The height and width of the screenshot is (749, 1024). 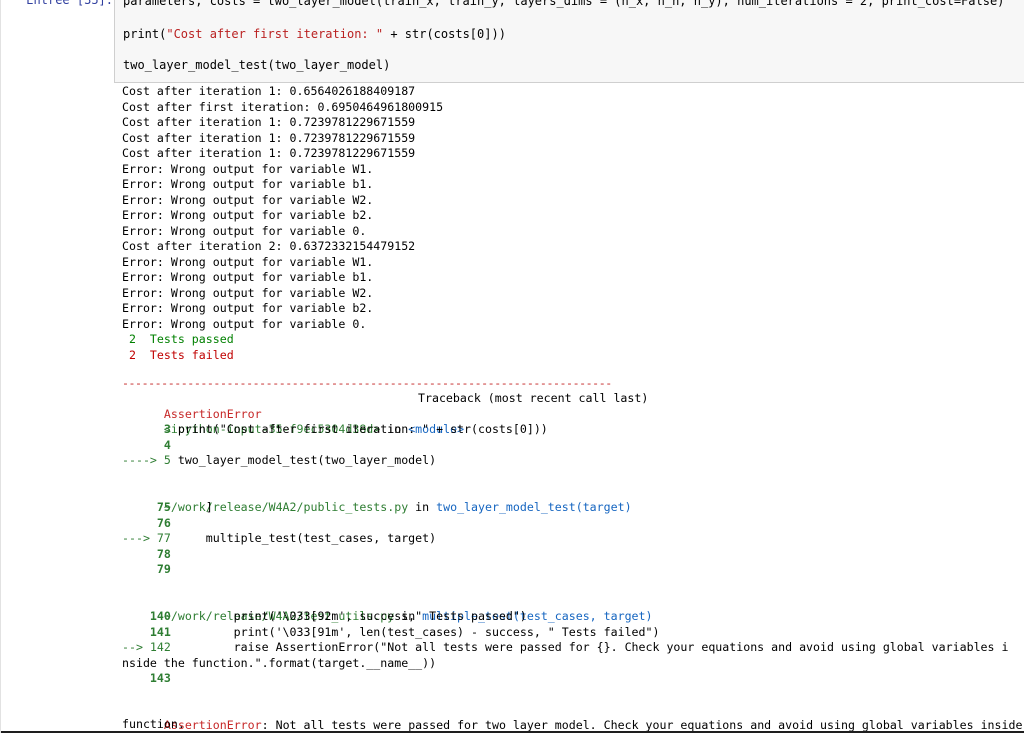 I want to click on line-number: --> 142, so click(x=150, y=647).